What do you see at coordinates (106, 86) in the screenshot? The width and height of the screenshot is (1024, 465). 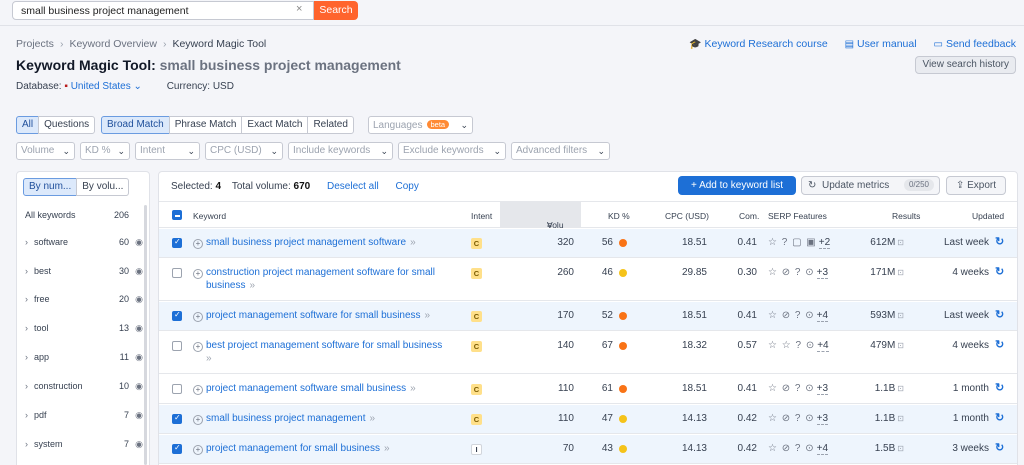 I see `database-select: United States ⌄` at bounding box center [106, 86].